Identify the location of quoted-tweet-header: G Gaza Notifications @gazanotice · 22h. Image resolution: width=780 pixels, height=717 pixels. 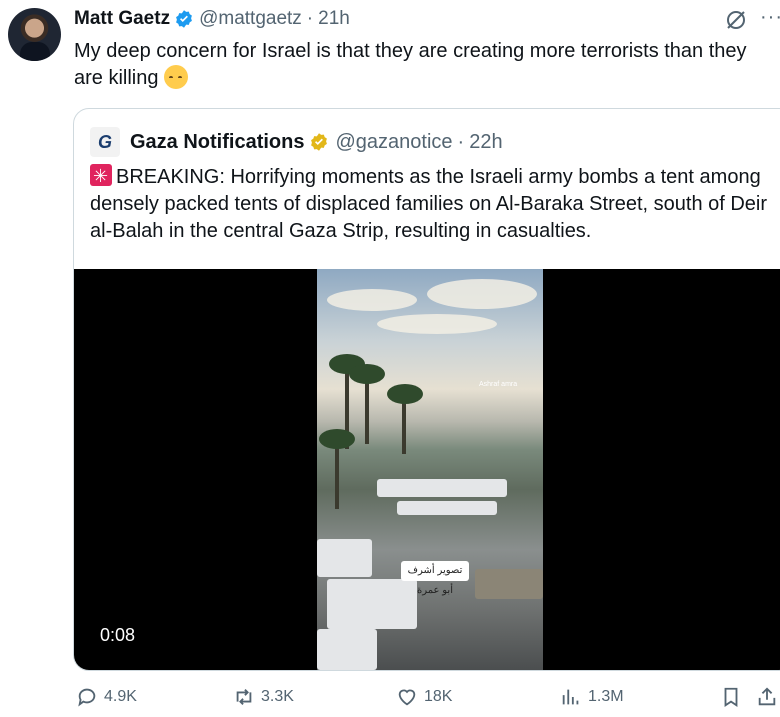
(296, 142).